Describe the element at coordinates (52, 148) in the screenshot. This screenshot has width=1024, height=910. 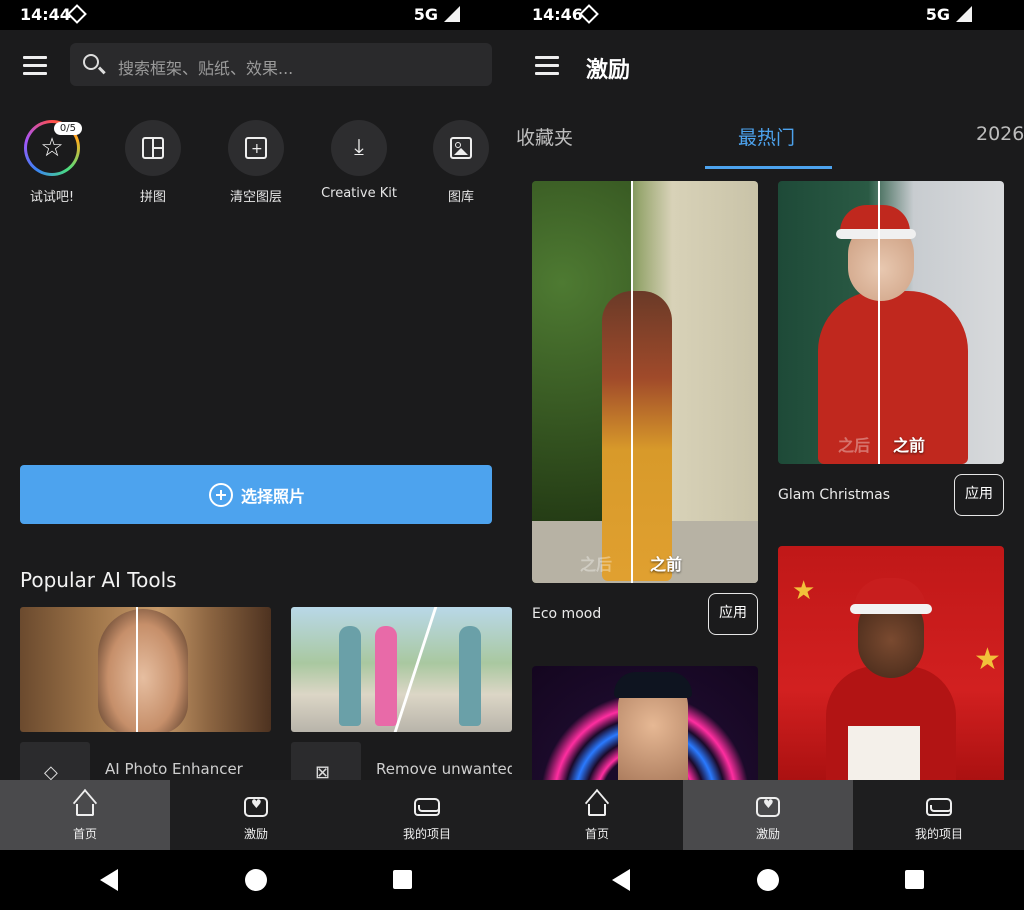
I see `star-icon: ☆` at that location.